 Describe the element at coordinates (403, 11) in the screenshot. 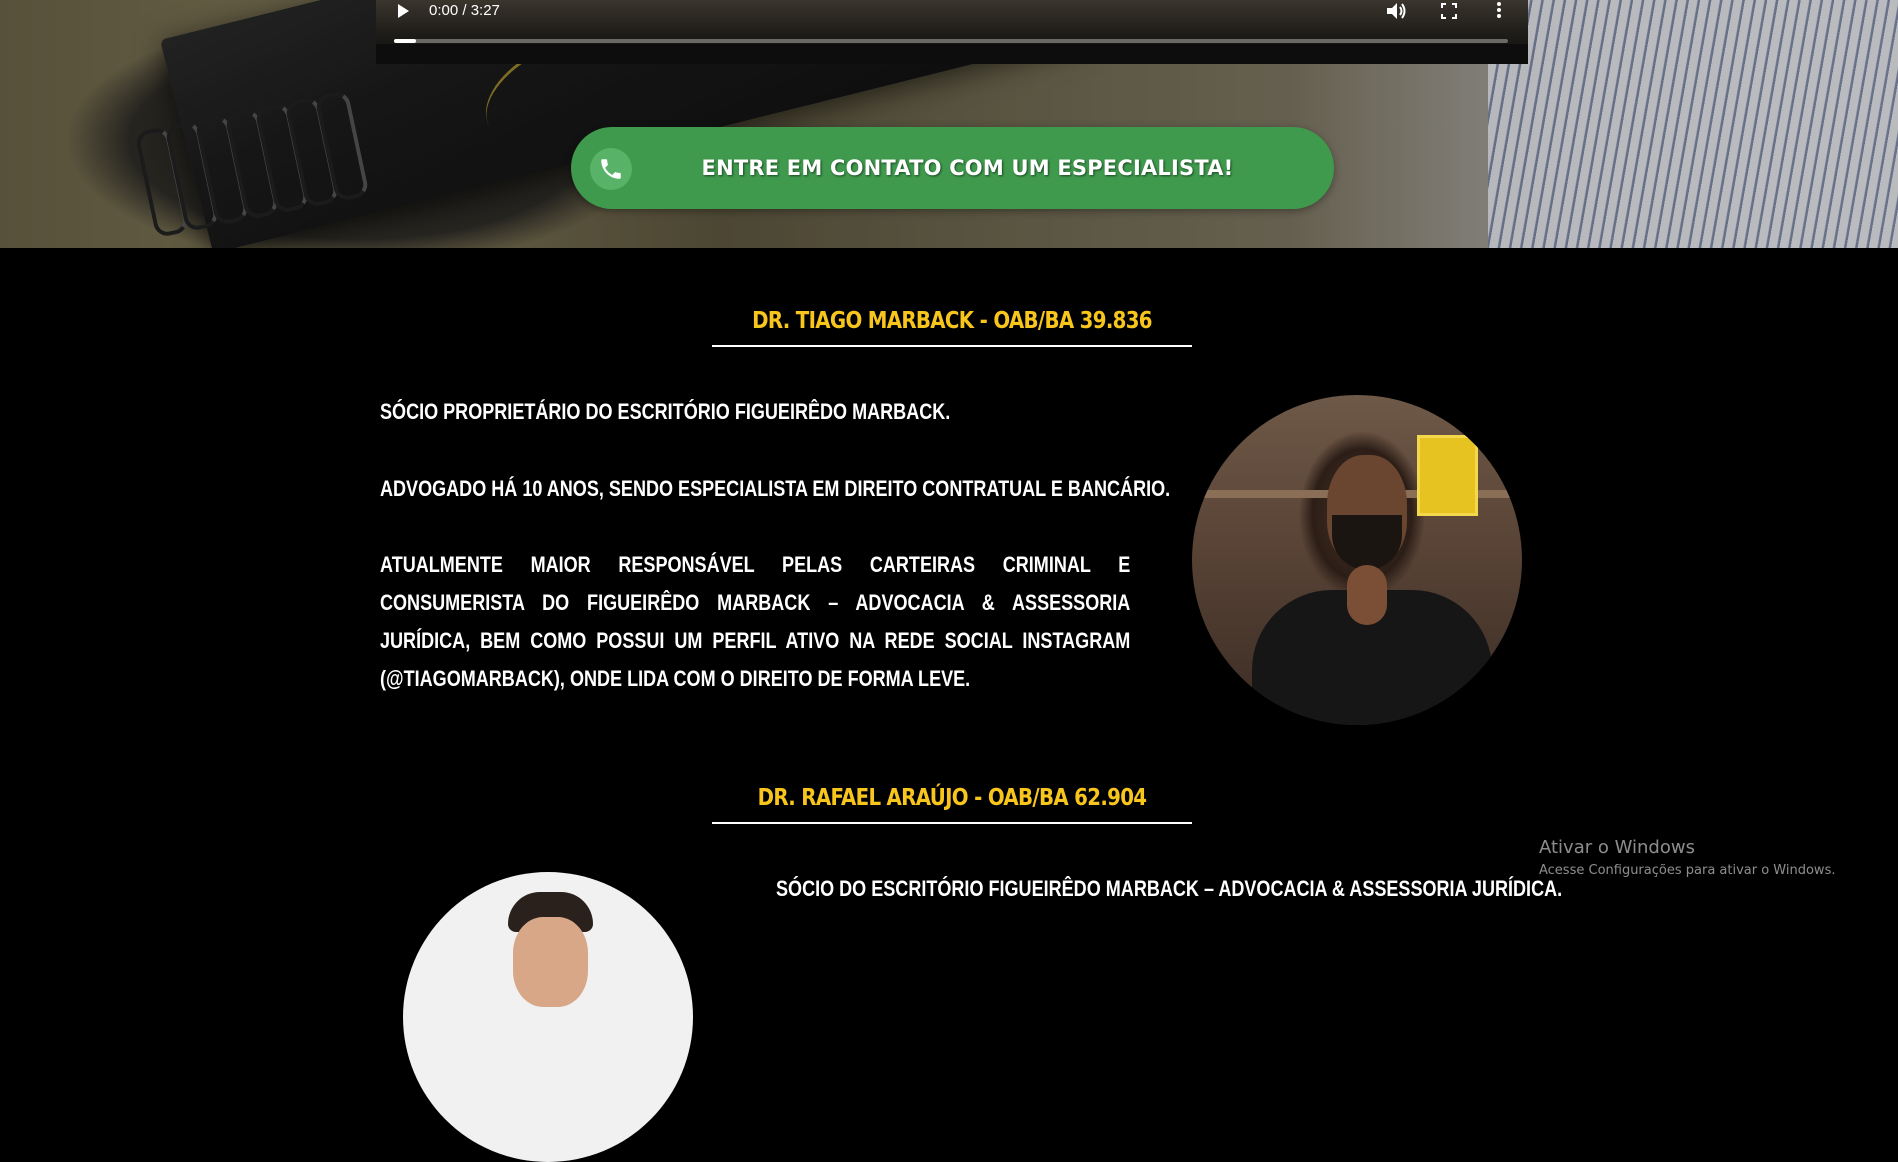

I see `play-icon` at that location.